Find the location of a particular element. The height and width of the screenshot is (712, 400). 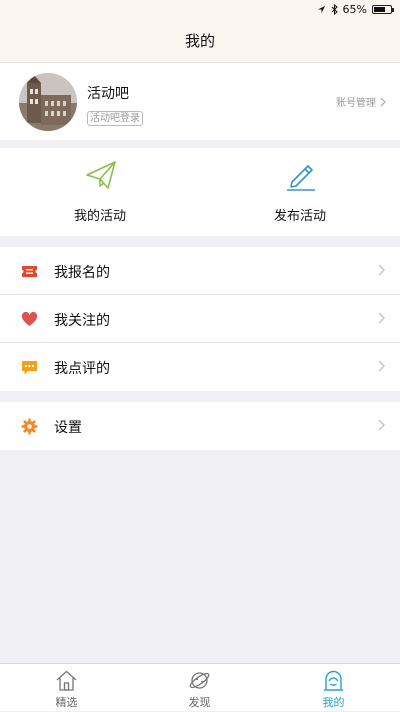

publish-activity-button: 发布活动 is located at coordinates (300, 192).